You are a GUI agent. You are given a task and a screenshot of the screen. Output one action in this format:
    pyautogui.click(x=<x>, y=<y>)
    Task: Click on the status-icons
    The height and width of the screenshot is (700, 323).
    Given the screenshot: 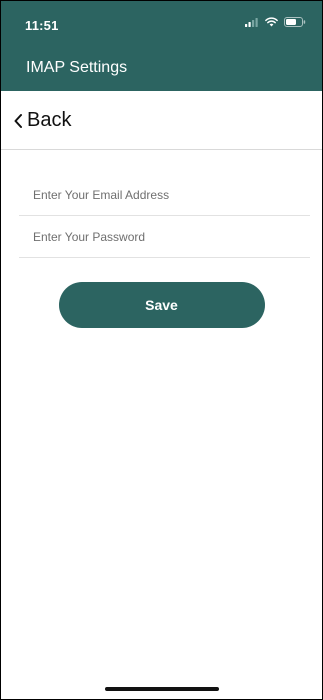 What is the action you would take?
    pyautogui.click(x=275, y=22)
    